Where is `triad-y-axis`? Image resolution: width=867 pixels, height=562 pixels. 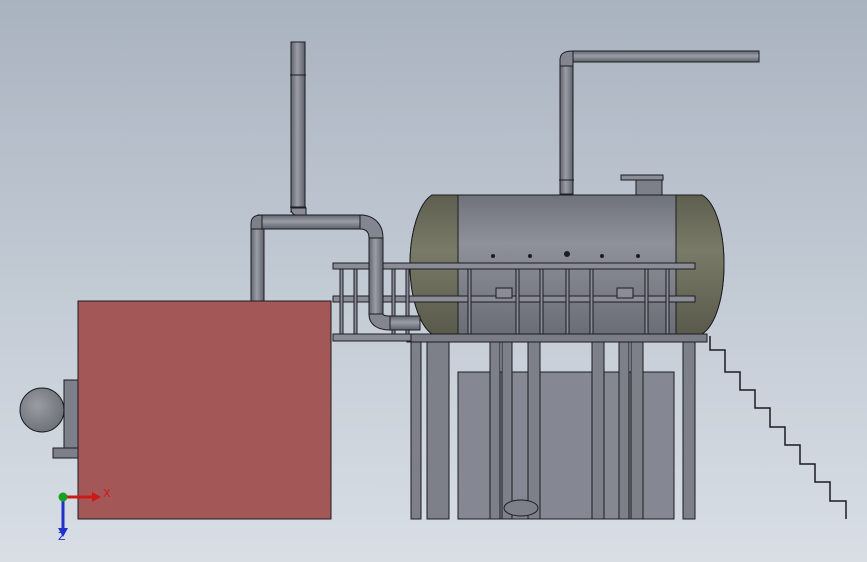 triad-y-axis is located at coordinates (63, 497).